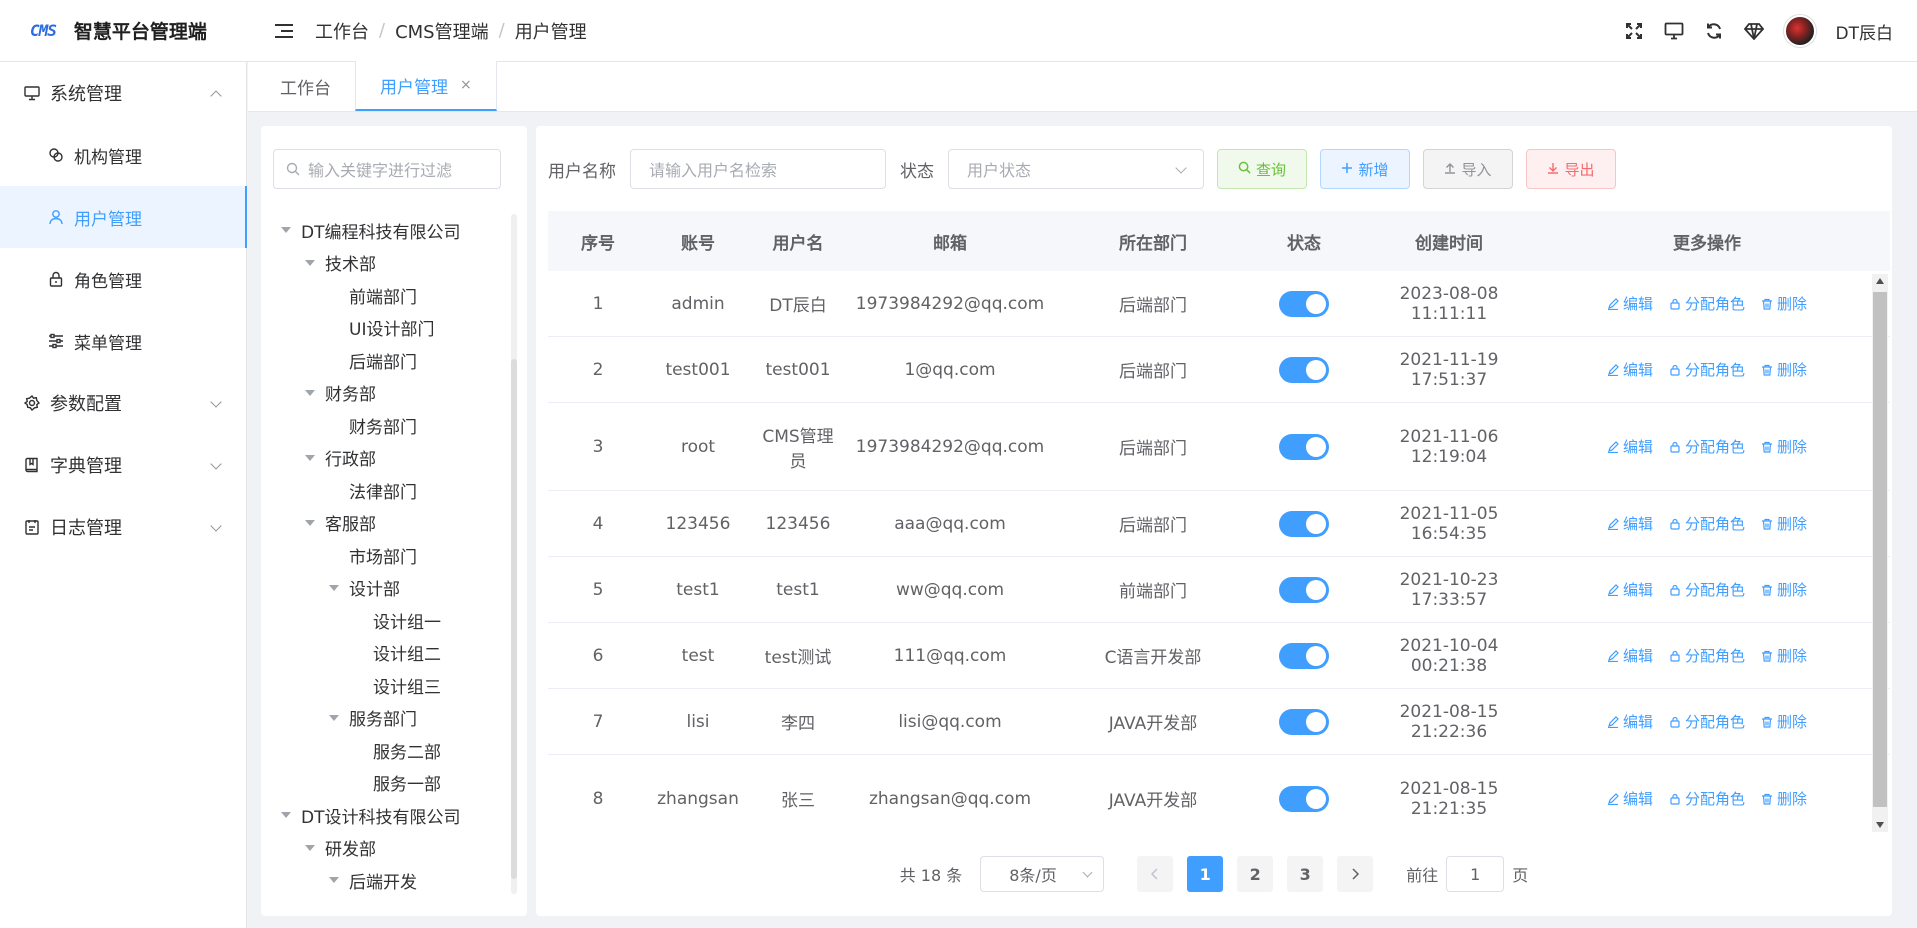  Describe the element at coordinates (123, 465) in the screenshot. I see `sidebar-group-dict: 字典管理` at that location.